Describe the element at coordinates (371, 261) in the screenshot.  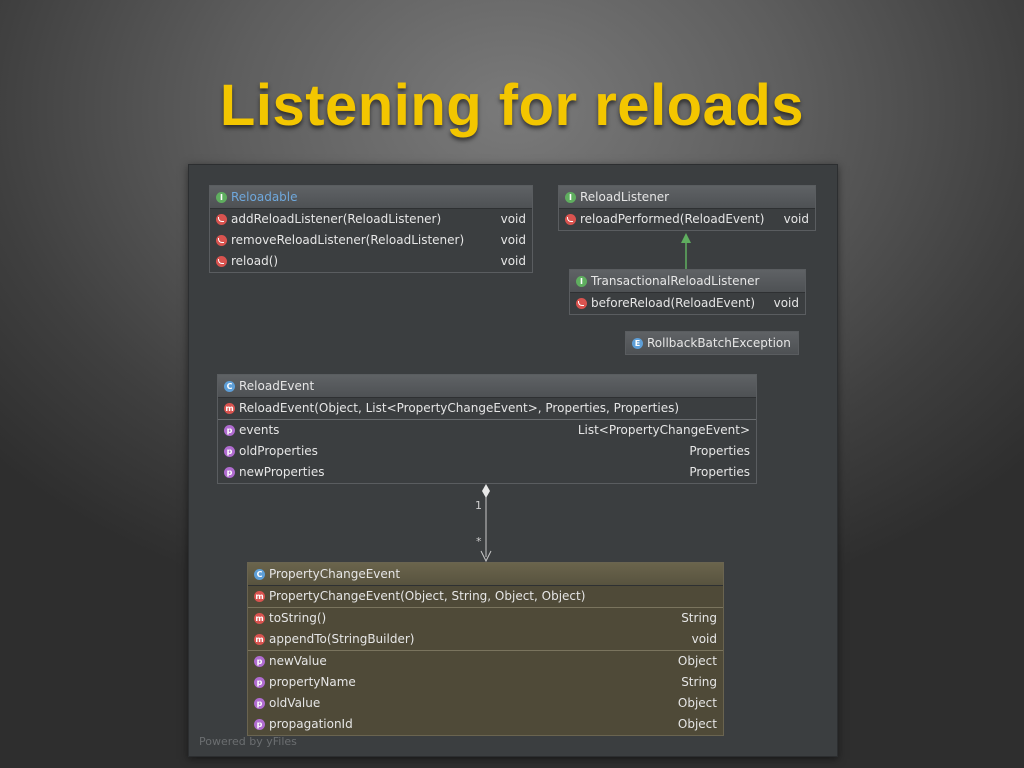
I see `method-row: reload() void` at that location.